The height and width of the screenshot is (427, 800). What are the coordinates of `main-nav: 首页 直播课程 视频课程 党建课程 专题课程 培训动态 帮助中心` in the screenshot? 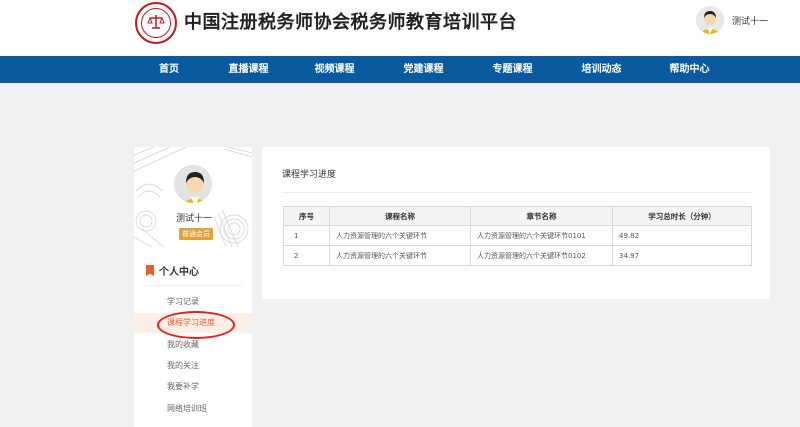 It's located at (400, 69).